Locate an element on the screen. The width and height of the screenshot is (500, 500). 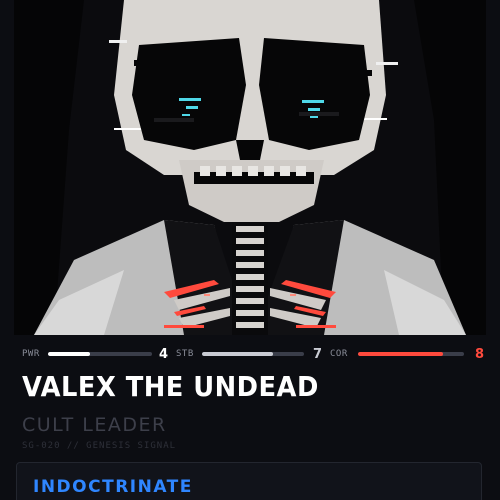
card-set-code: SG-020 // GENESIS SIGNAL is located at coordinates (99, 446).